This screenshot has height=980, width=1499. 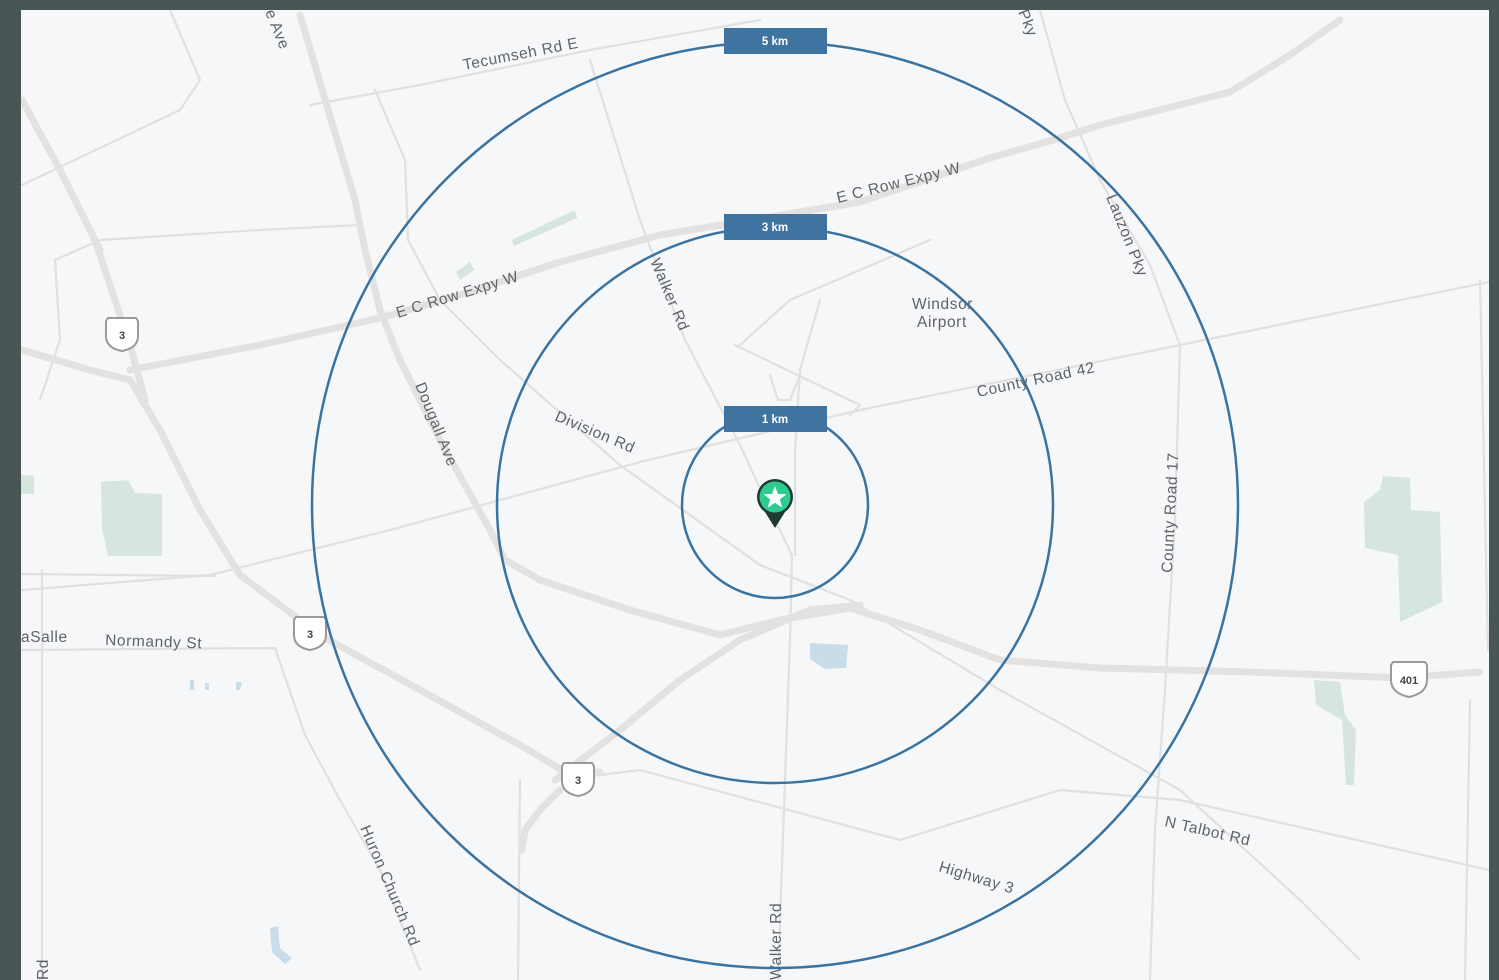 I want to click on radius-tag-1km: 1 km, so click(x=775, y=419).